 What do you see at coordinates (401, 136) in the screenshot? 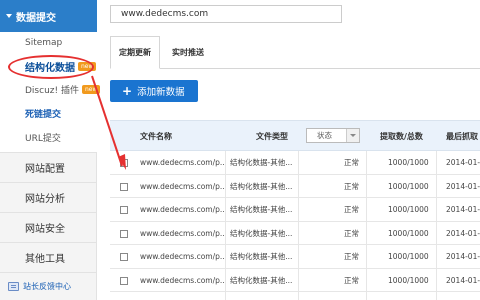
I see `column-header-fetch-count: 提取数/总数` at bounding box center [401, 136].